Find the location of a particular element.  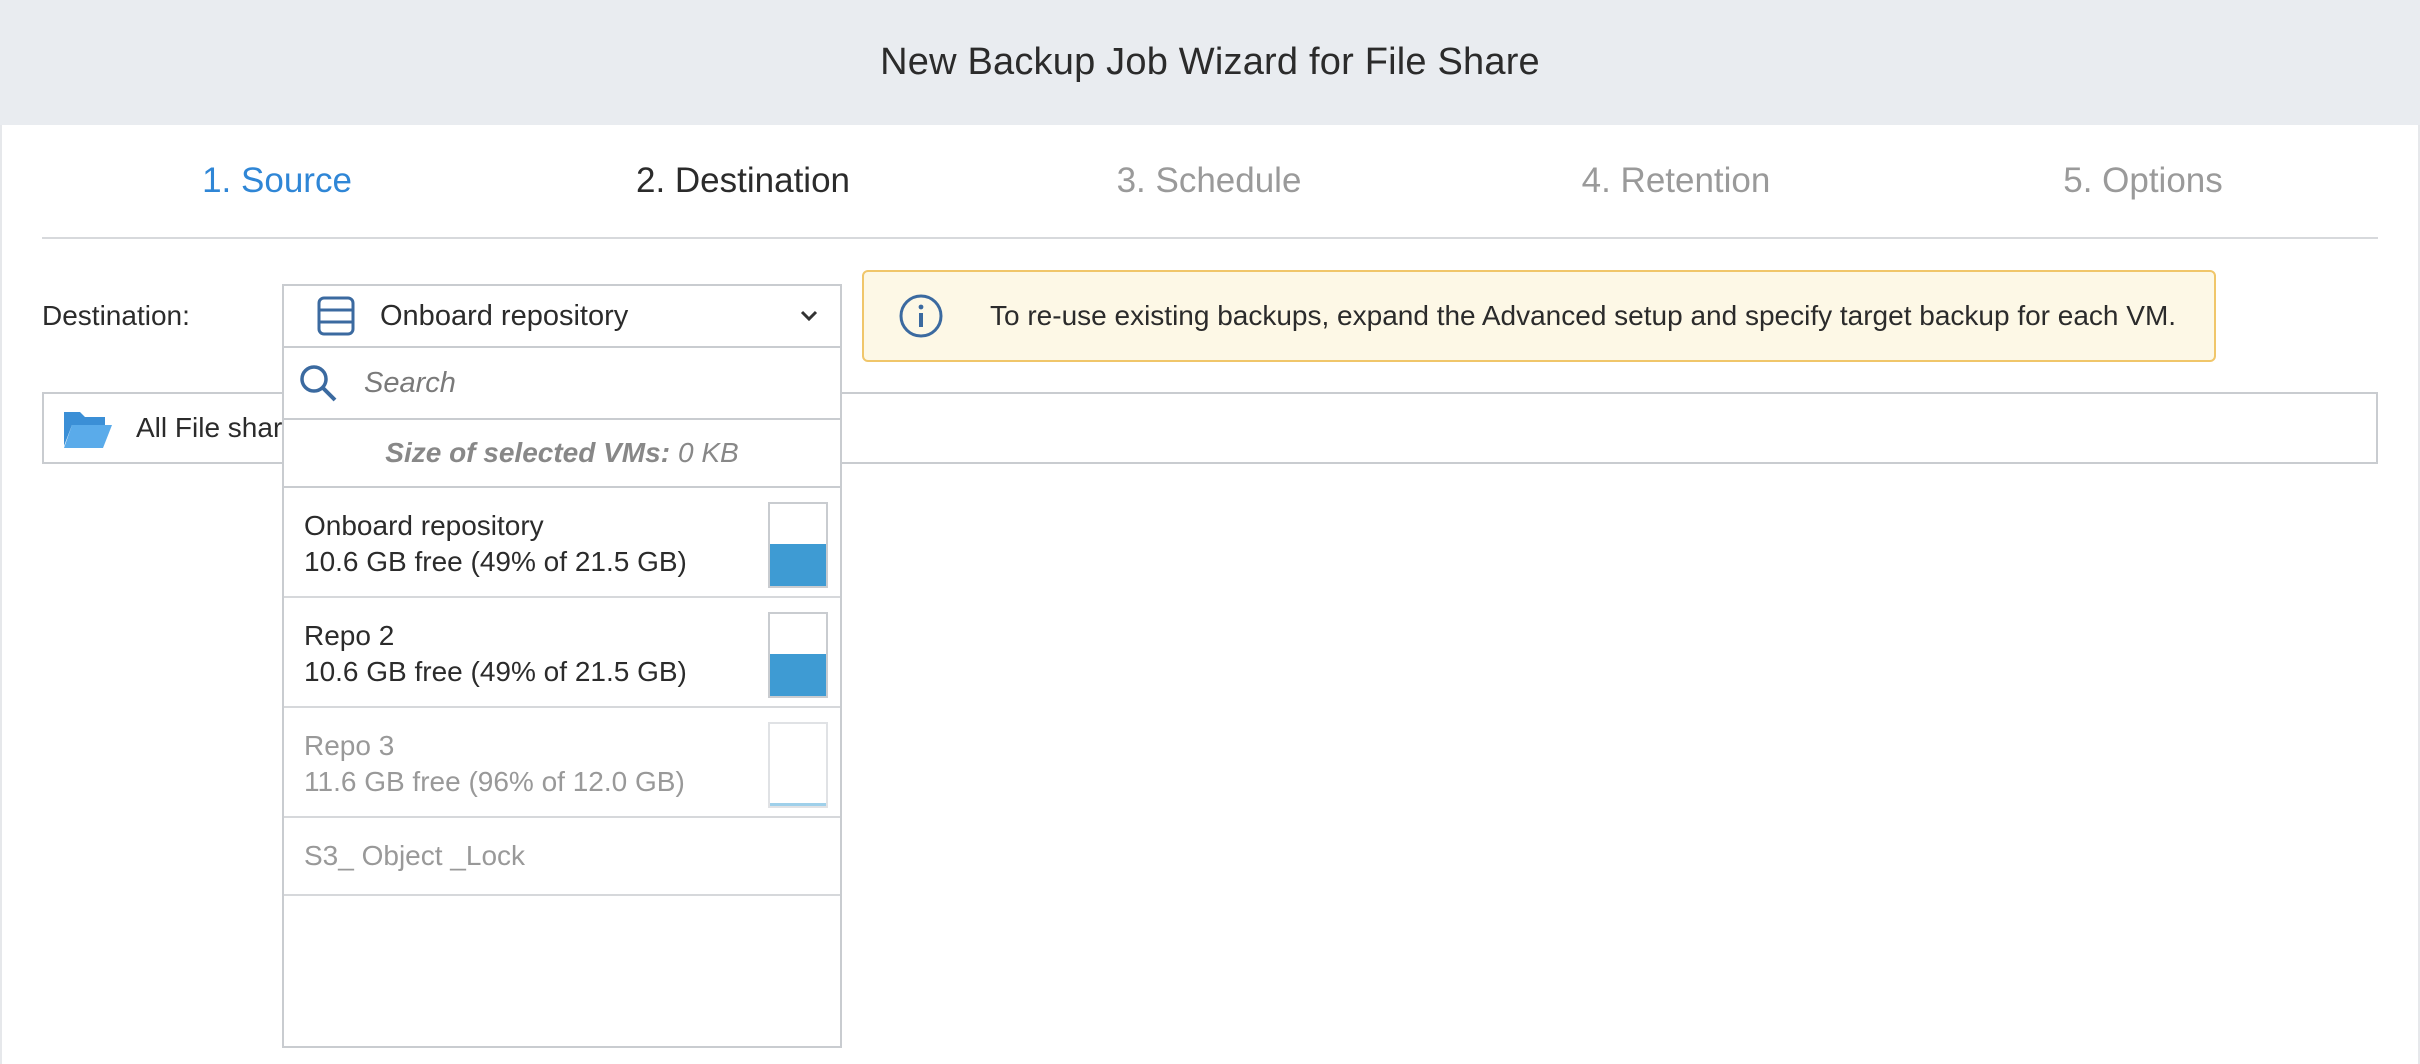

step-source: 1. Source is located at coordinates (277, 181).